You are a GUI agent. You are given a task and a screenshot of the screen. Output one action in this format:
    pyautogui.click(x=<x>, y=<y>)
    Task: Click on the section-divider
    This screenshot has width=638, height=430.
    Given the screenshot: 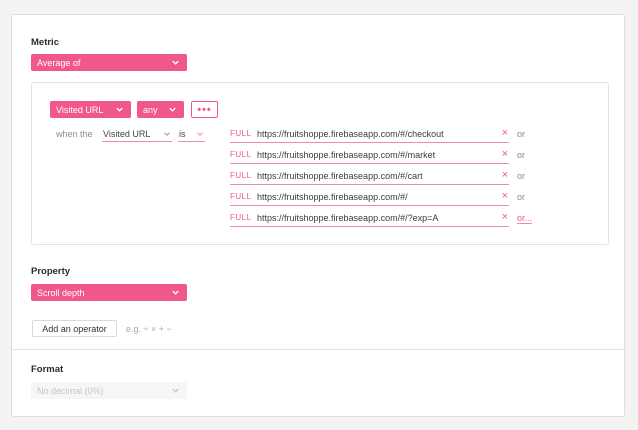 What is the action you would take?
    pyautogui.click(x=318, y=349)
    